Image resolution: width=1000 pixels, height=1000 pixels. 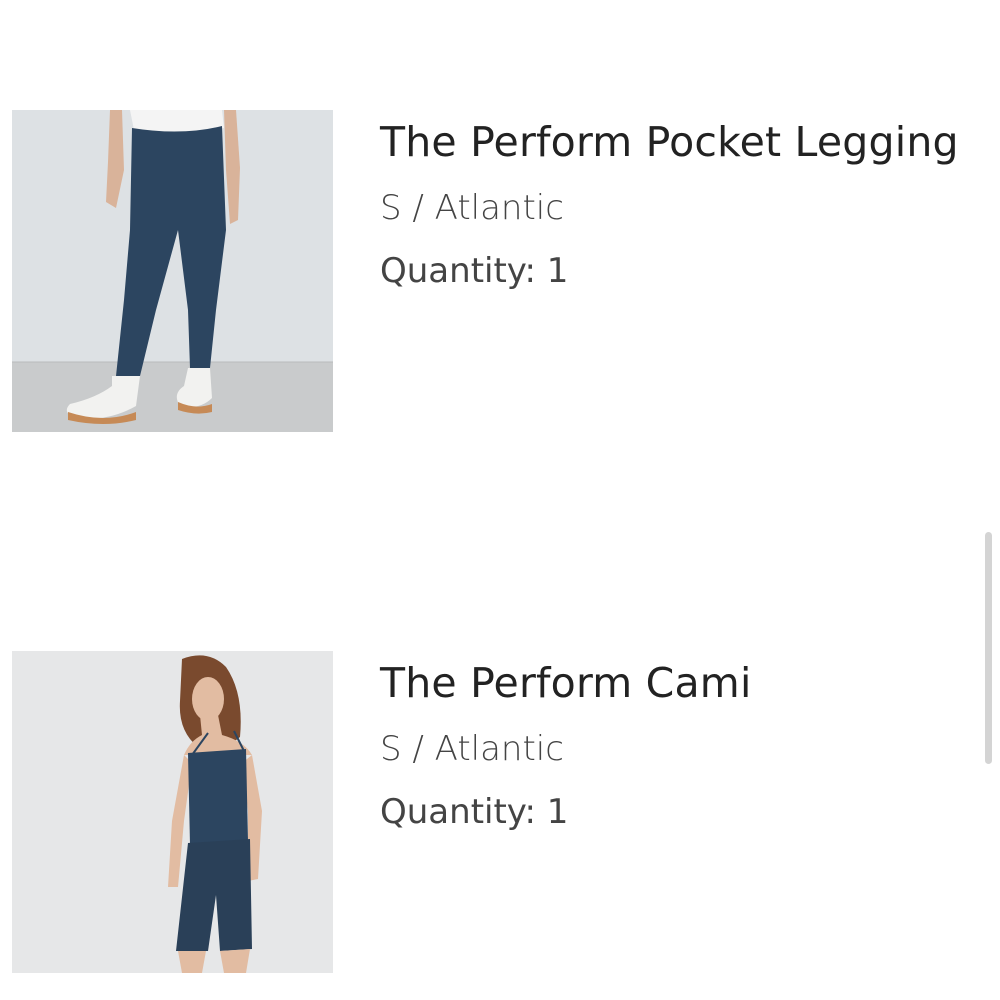 What do you see at coordinates (172, 812) in the screenshot?
I see `product-image-cami` at bounding box center [172, 812].